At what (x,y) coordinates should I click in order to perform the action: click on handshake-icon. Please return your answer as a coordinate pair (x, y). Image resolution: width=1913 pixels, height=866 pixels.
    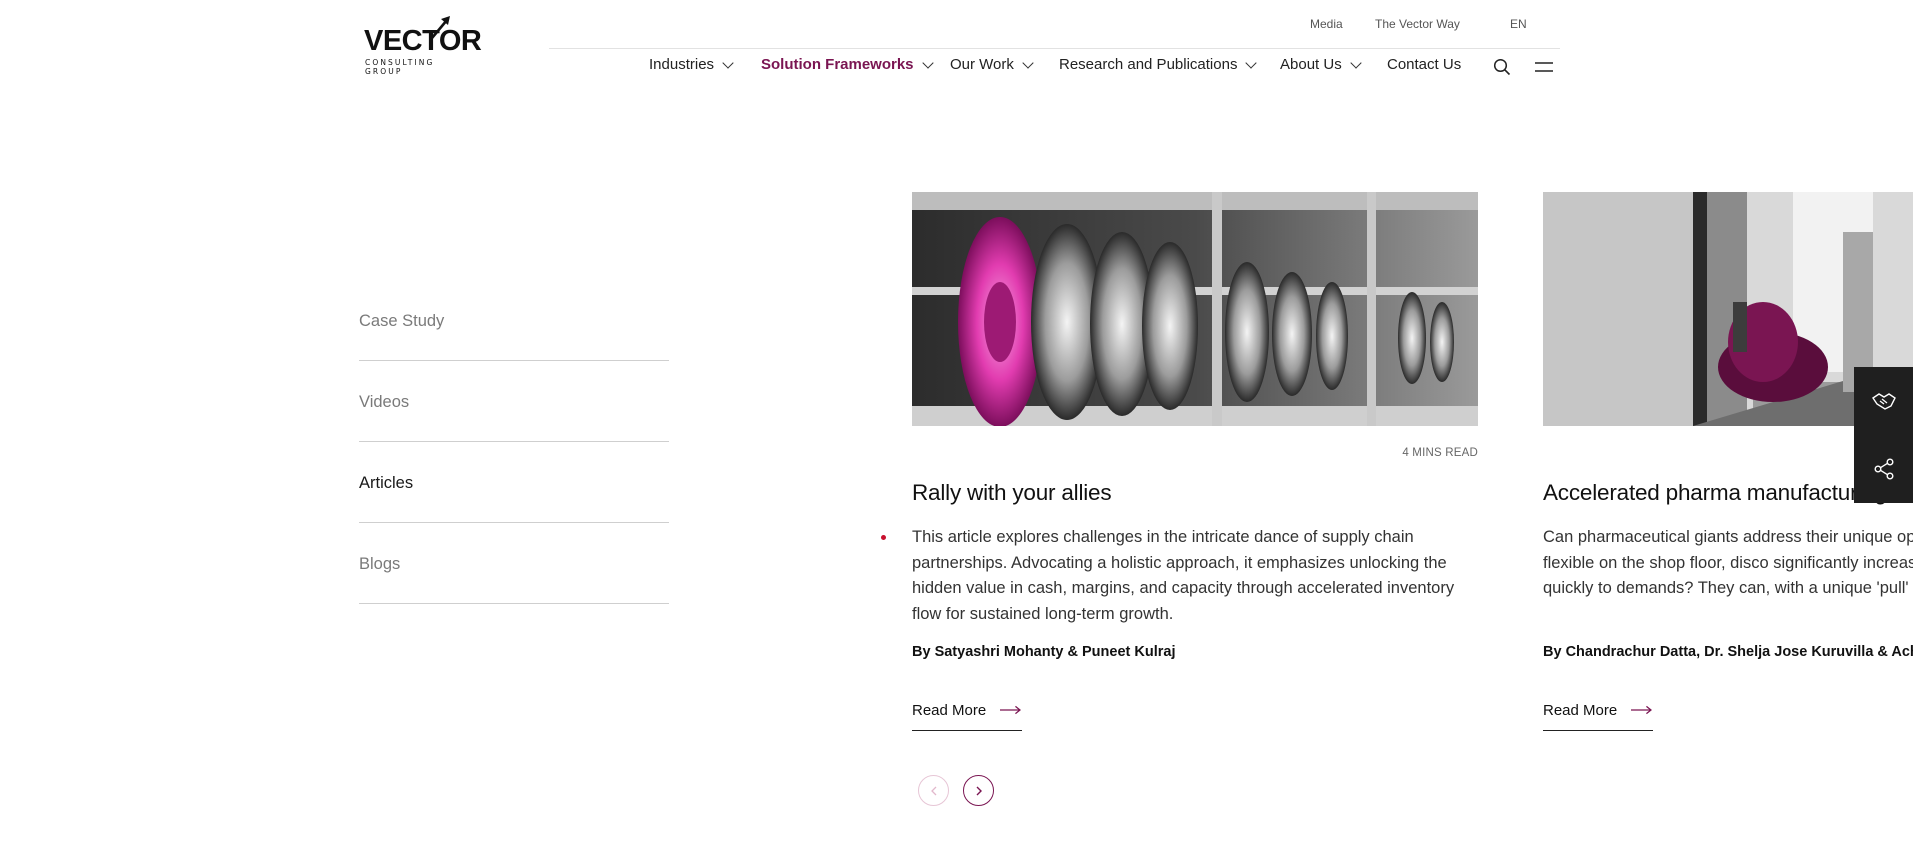
    Looking at the image, I should click on (1883, 401).